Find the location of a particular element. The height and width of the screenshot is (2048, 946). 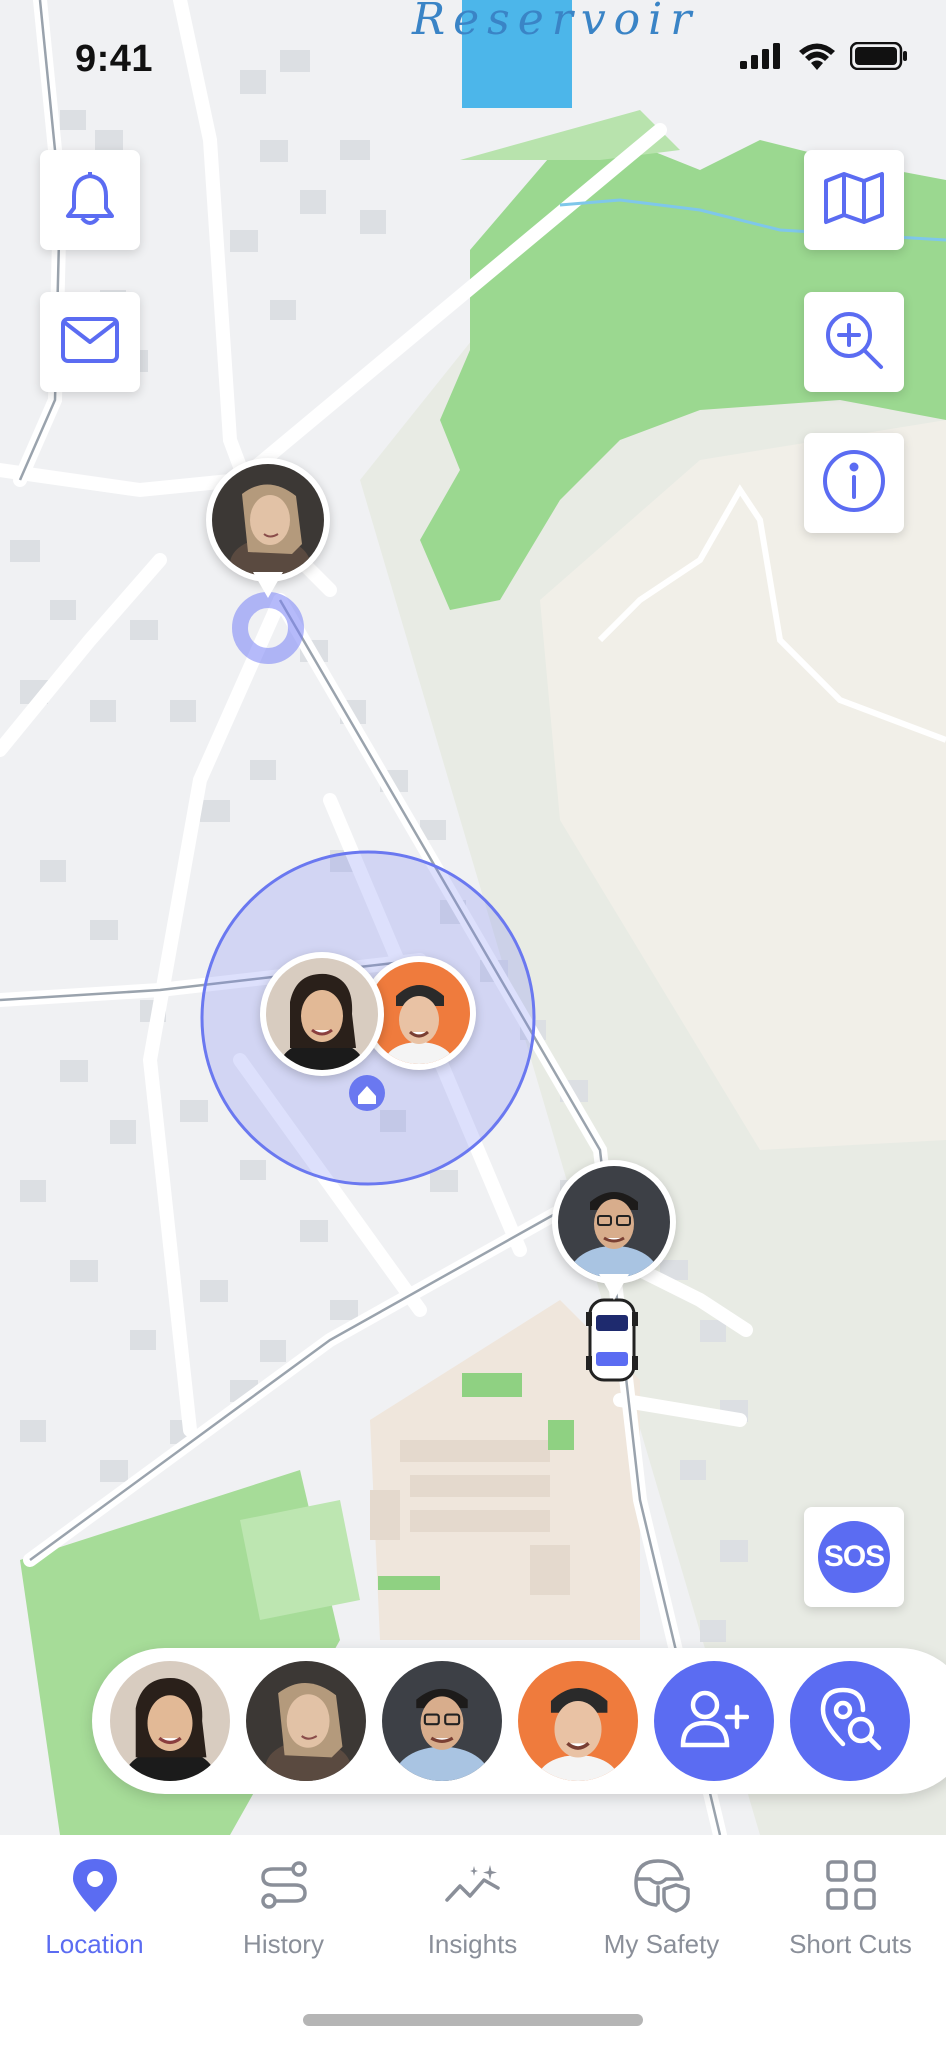

grid-icon is located at coordinates (851, 1885).